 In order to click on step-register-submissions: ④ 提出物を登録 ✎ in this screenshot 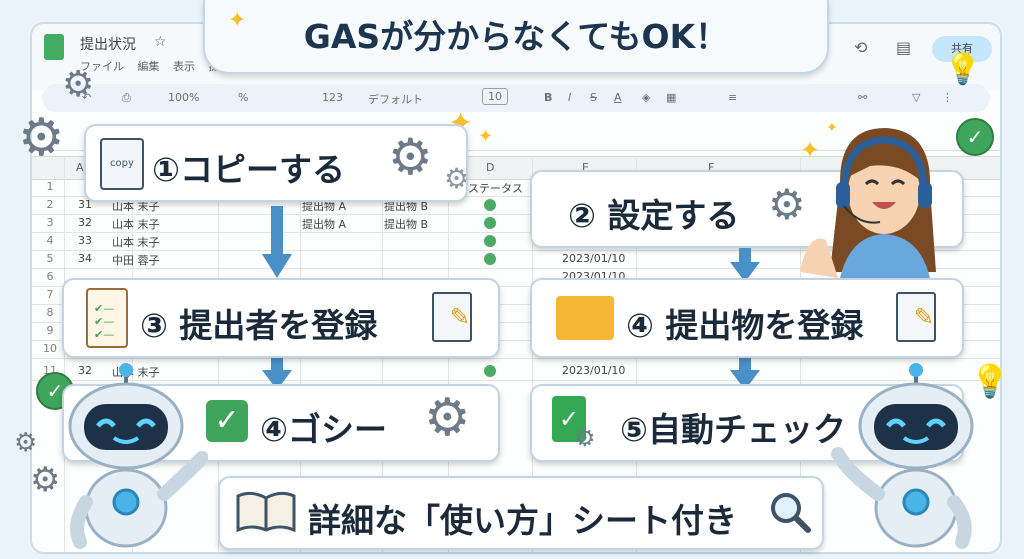, I will do `click(747, 318)`.